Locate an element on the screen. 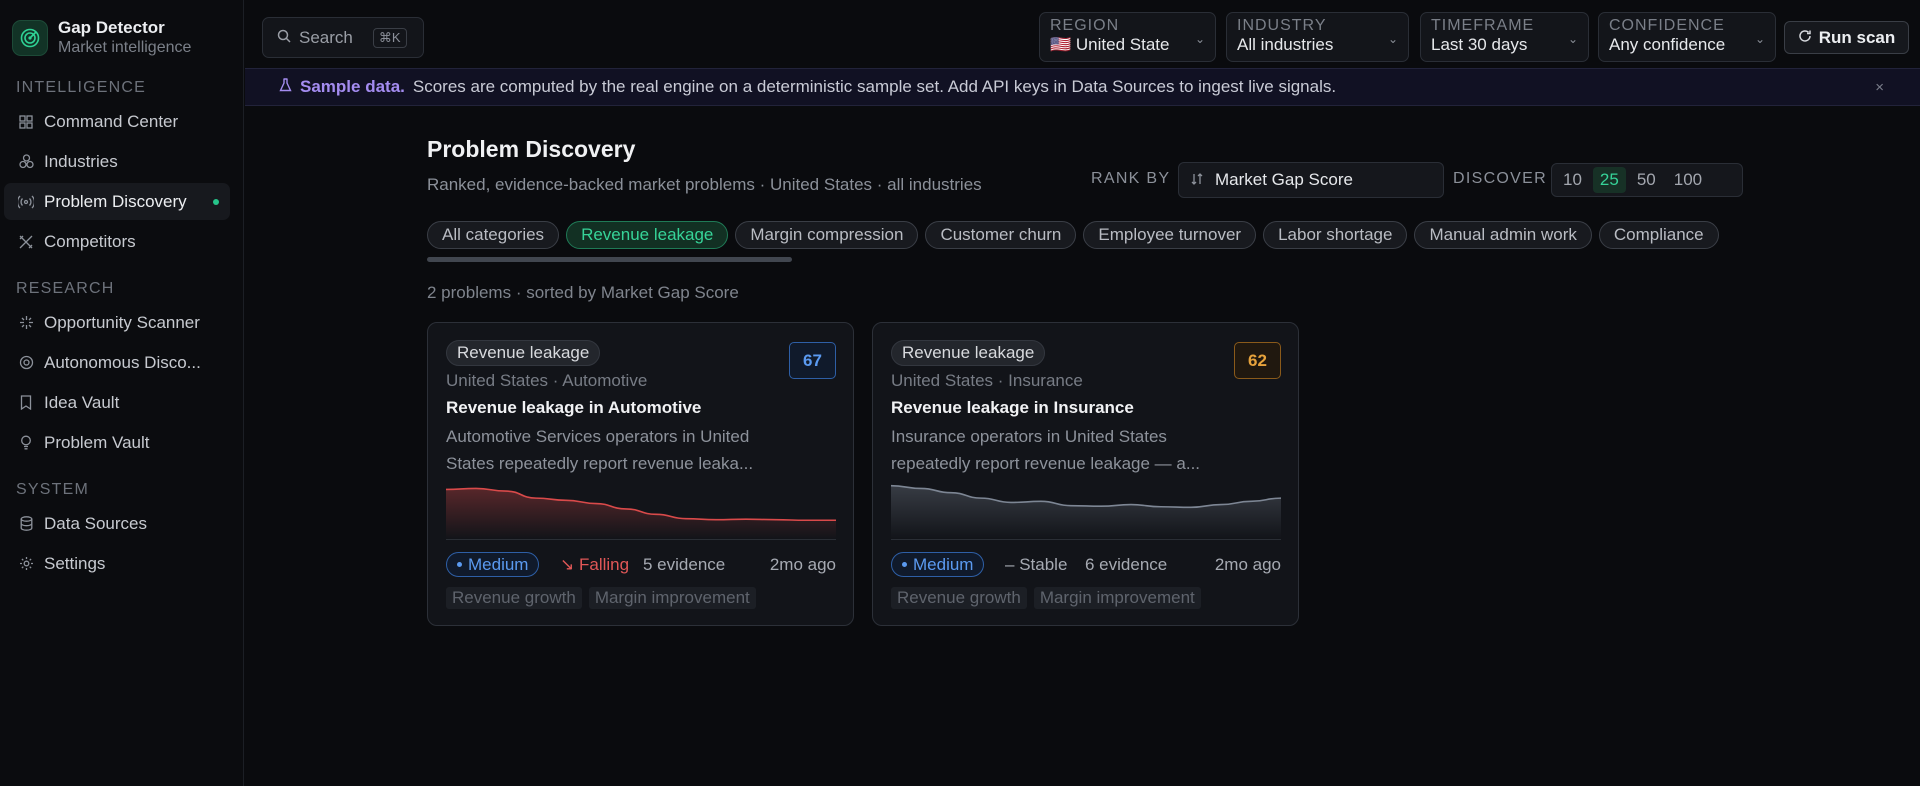 The image size is (1920, 786). sidebar-item-idea-vault: Idea Vault is located at coordinates (117, 402).